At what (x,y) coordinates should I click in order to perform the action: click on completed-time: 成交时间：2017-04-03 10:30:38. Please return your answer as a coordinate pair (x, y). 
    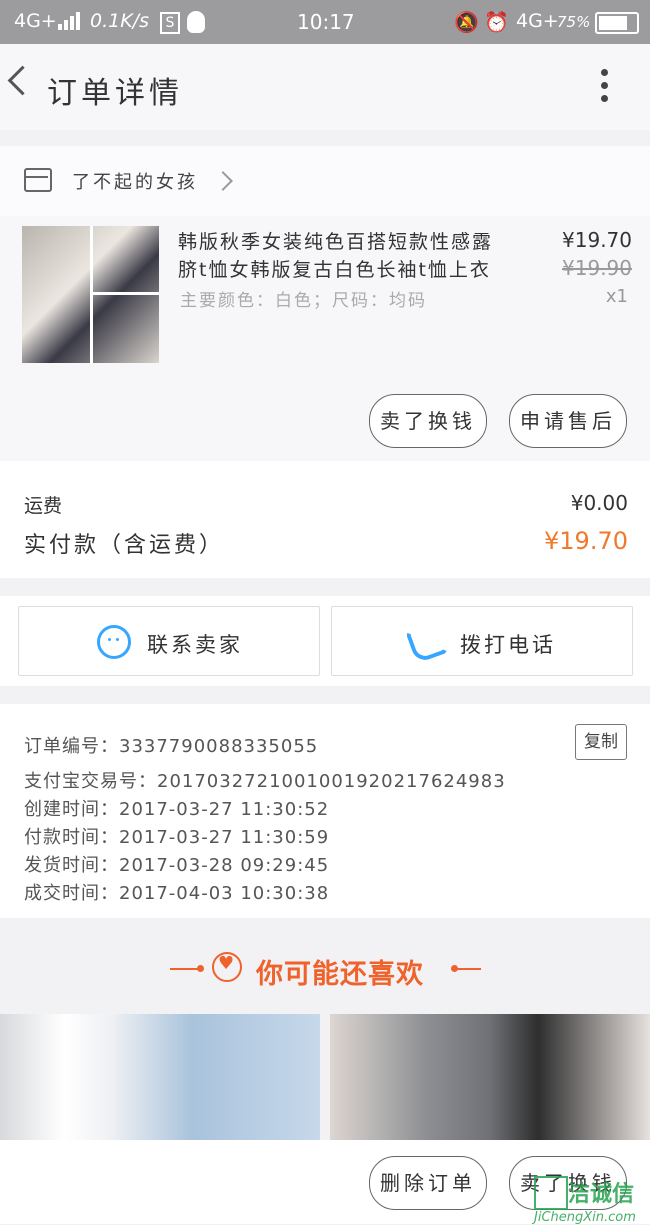
    Looking at the image, I should click on (177, 893).